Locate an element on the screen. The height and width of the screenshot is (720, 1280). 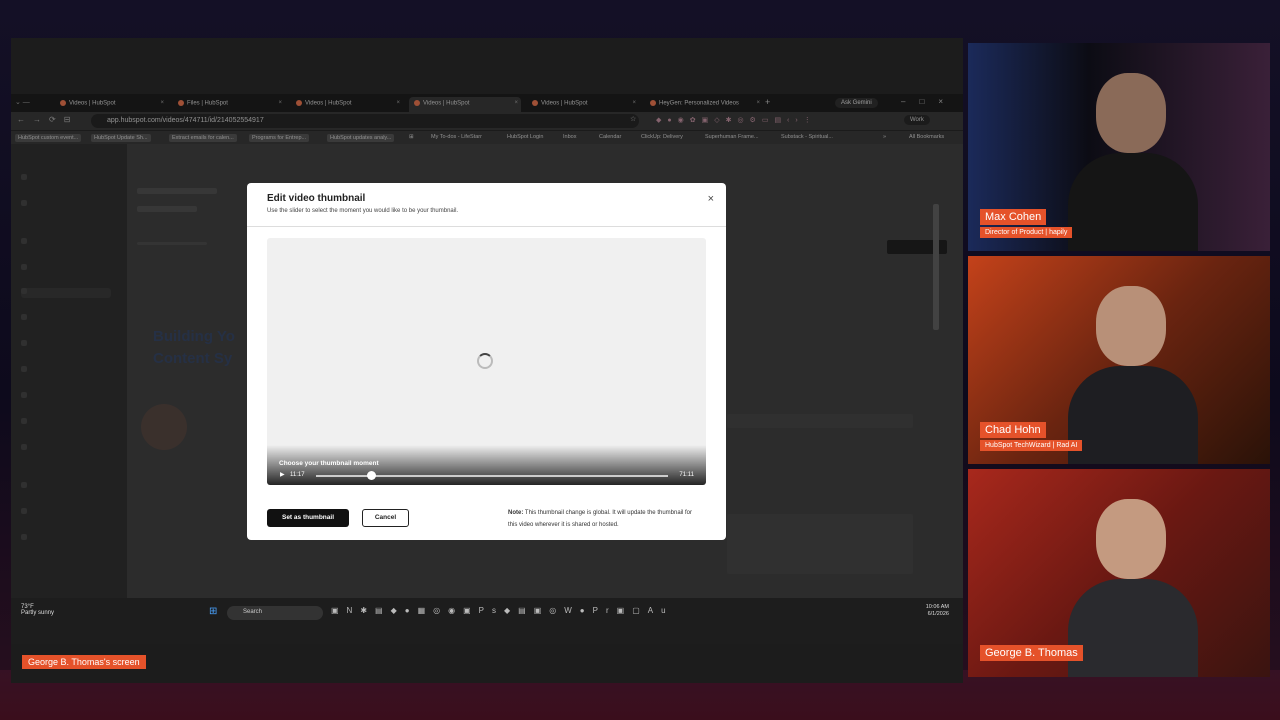
participant-nameplate: Max Cohen is located at coordinates (1013, 217).